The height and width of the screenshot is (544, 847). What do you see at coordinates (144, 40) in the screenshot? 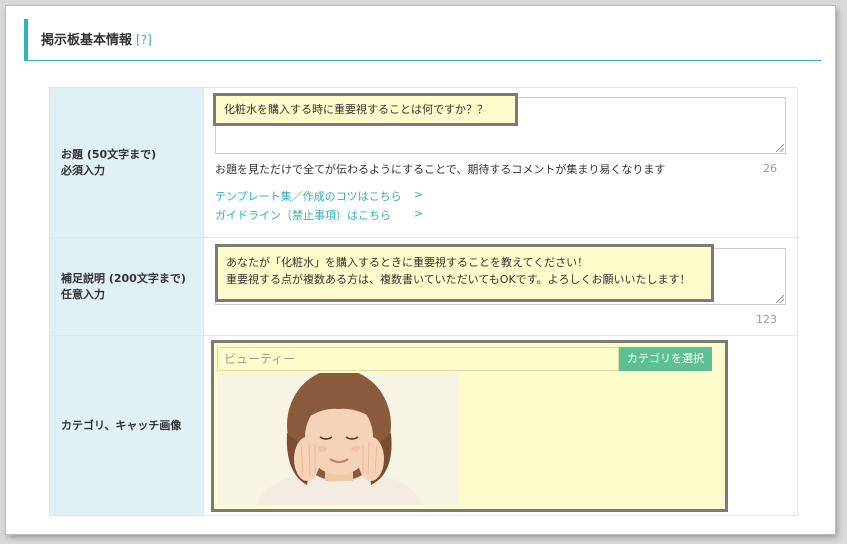
I see `help-link: [?]` at bounding box center [144, 40].